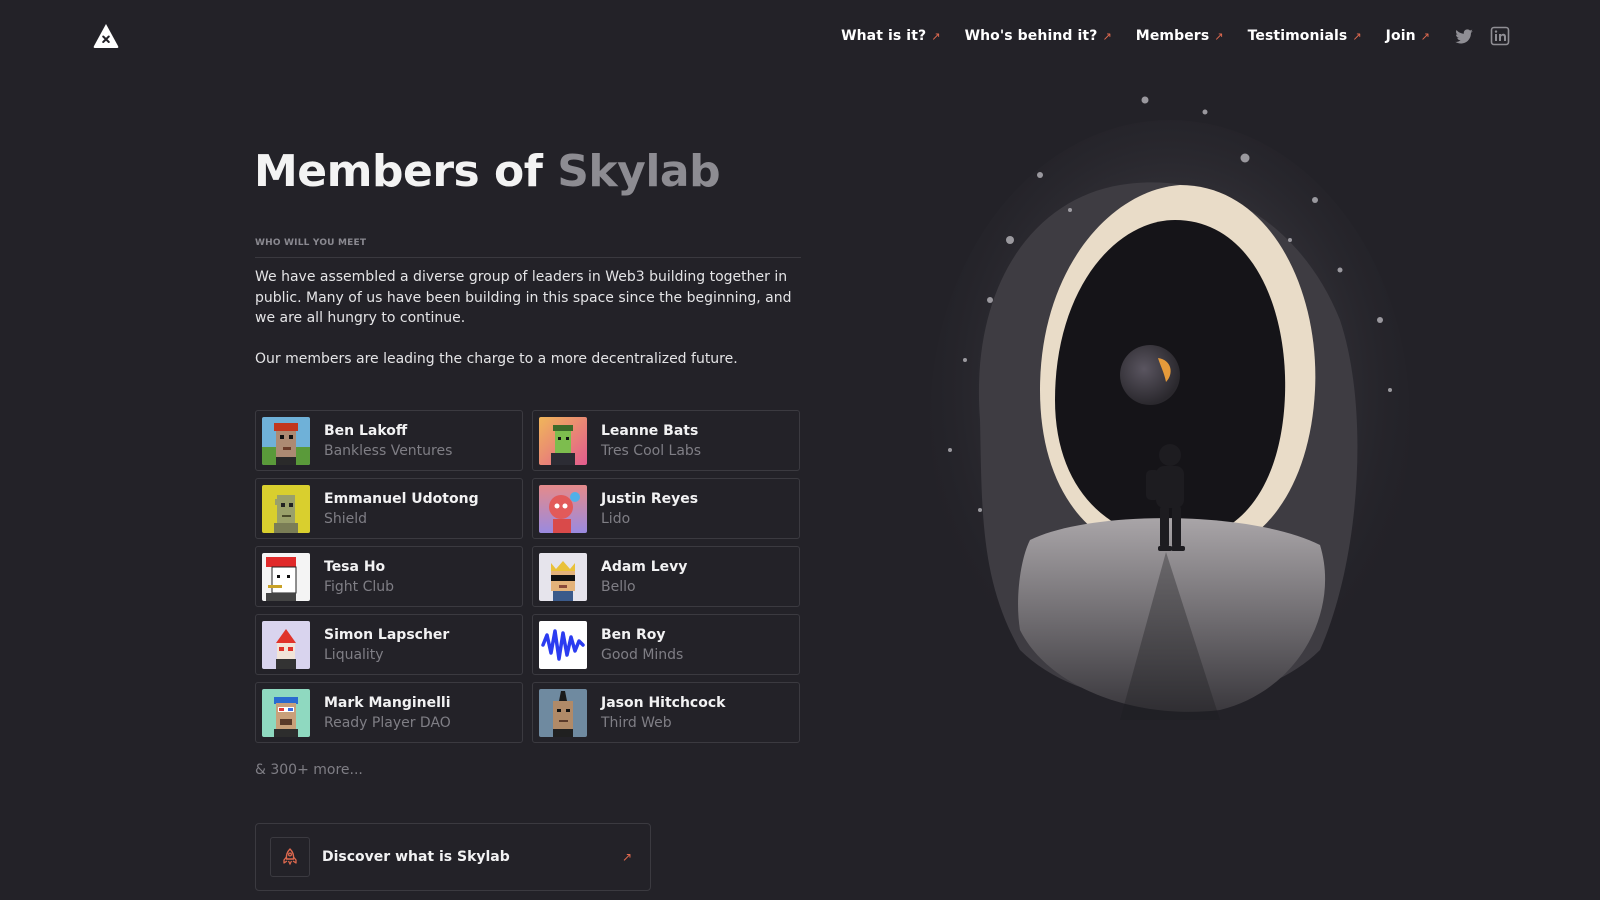  I want to click on member-org: Fight Club, so click(359, 586).